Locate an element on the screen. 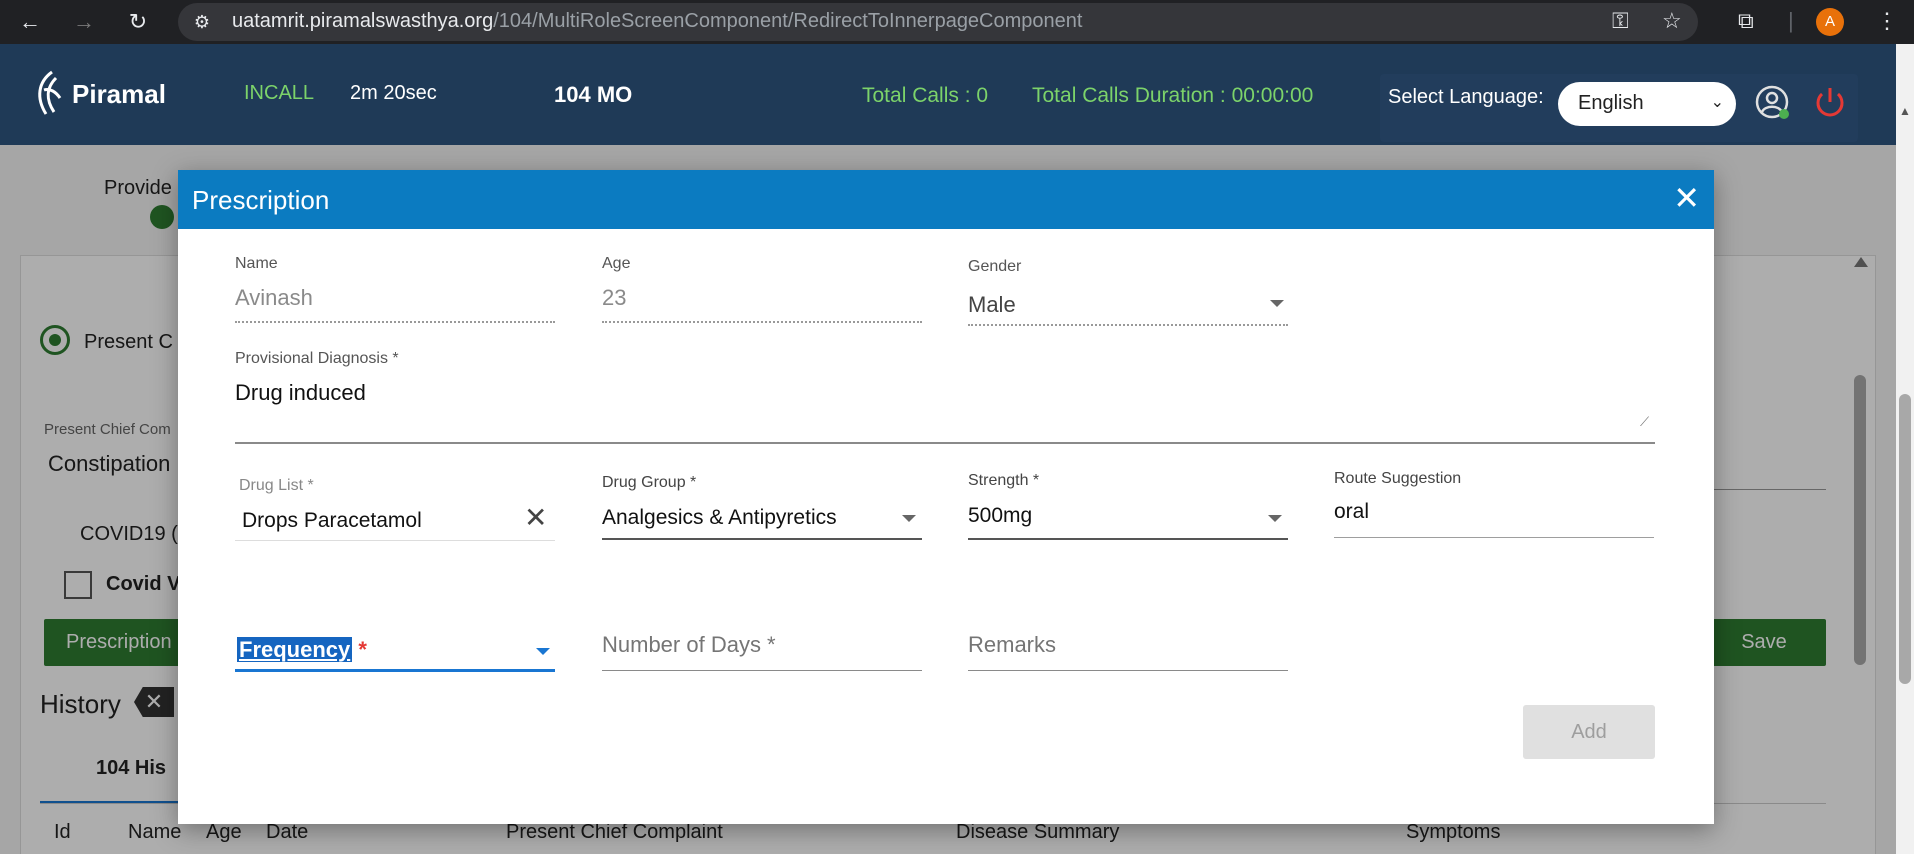  total-calls-duration: Total Calls Duration : 00:00:00 is located at coordinates (1173, 95).